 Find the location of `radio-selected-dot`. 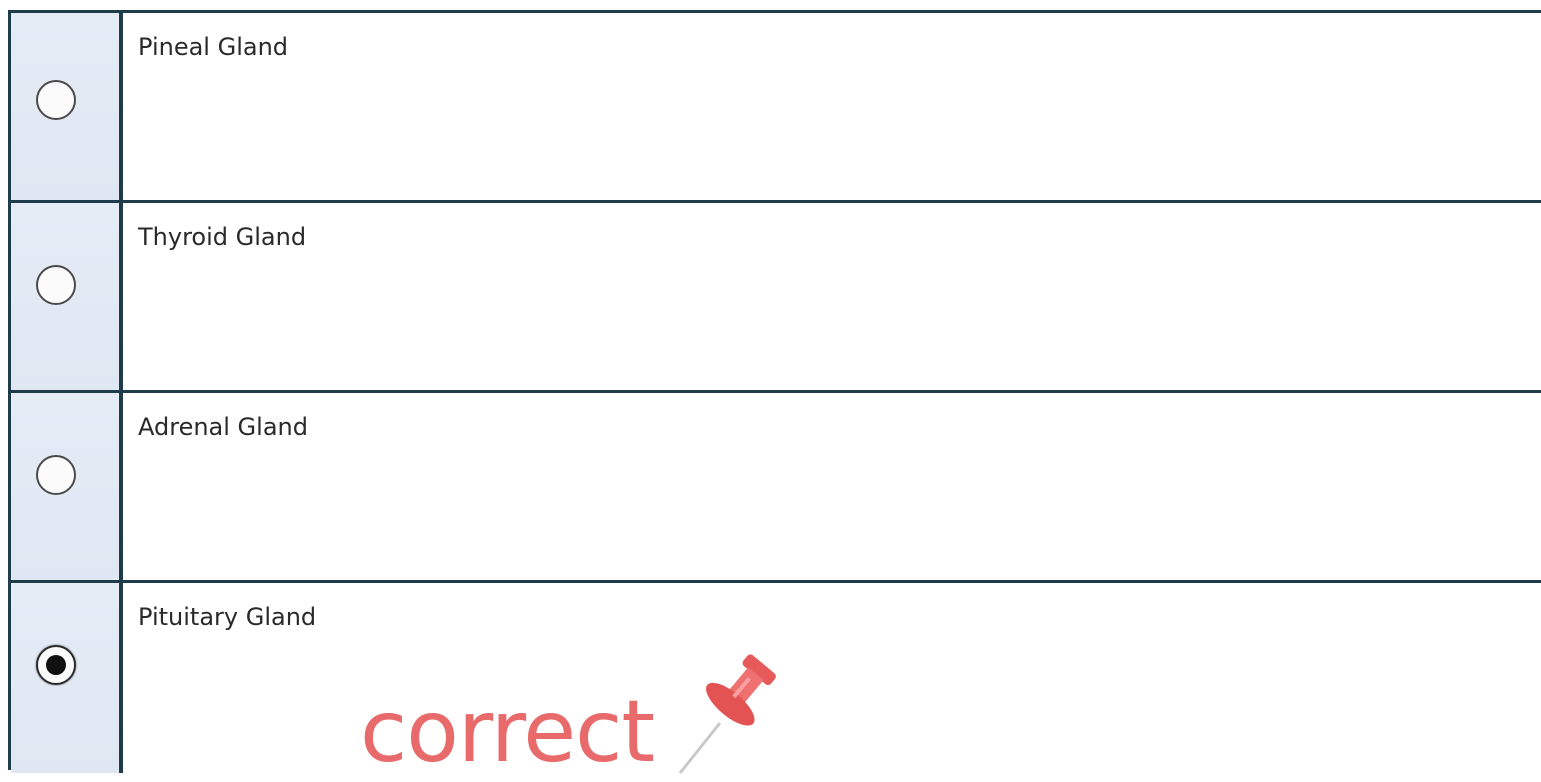

radio-selected-dot is located at coordinates (56, 665).